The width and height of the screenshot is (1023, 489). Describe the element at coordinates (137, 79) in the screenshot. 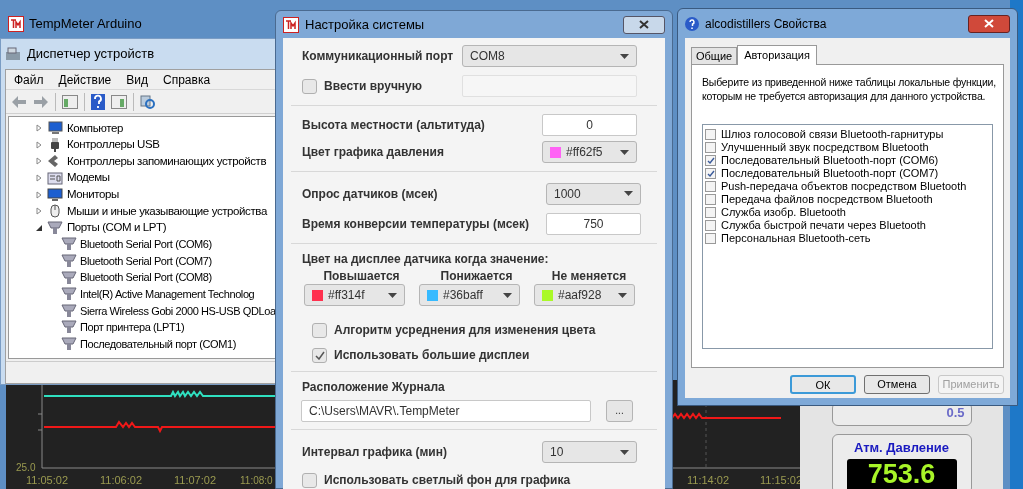

I see `menu-item: Вид` at that location.